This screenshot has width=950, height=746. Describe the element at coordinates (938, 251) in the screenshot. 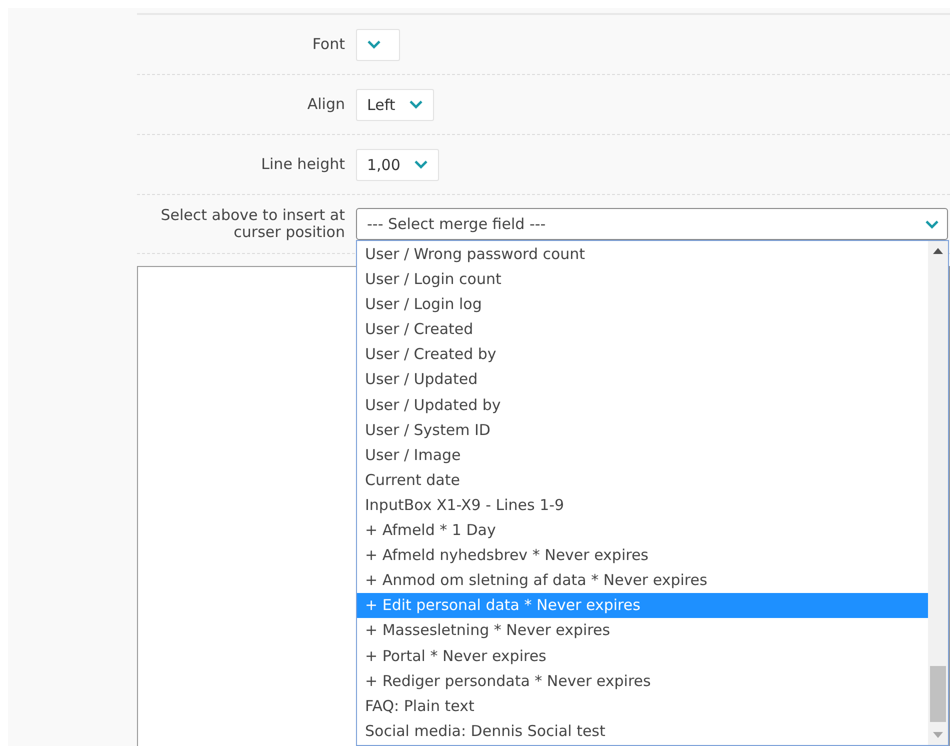

I see `scroll-up-icon` at that location.